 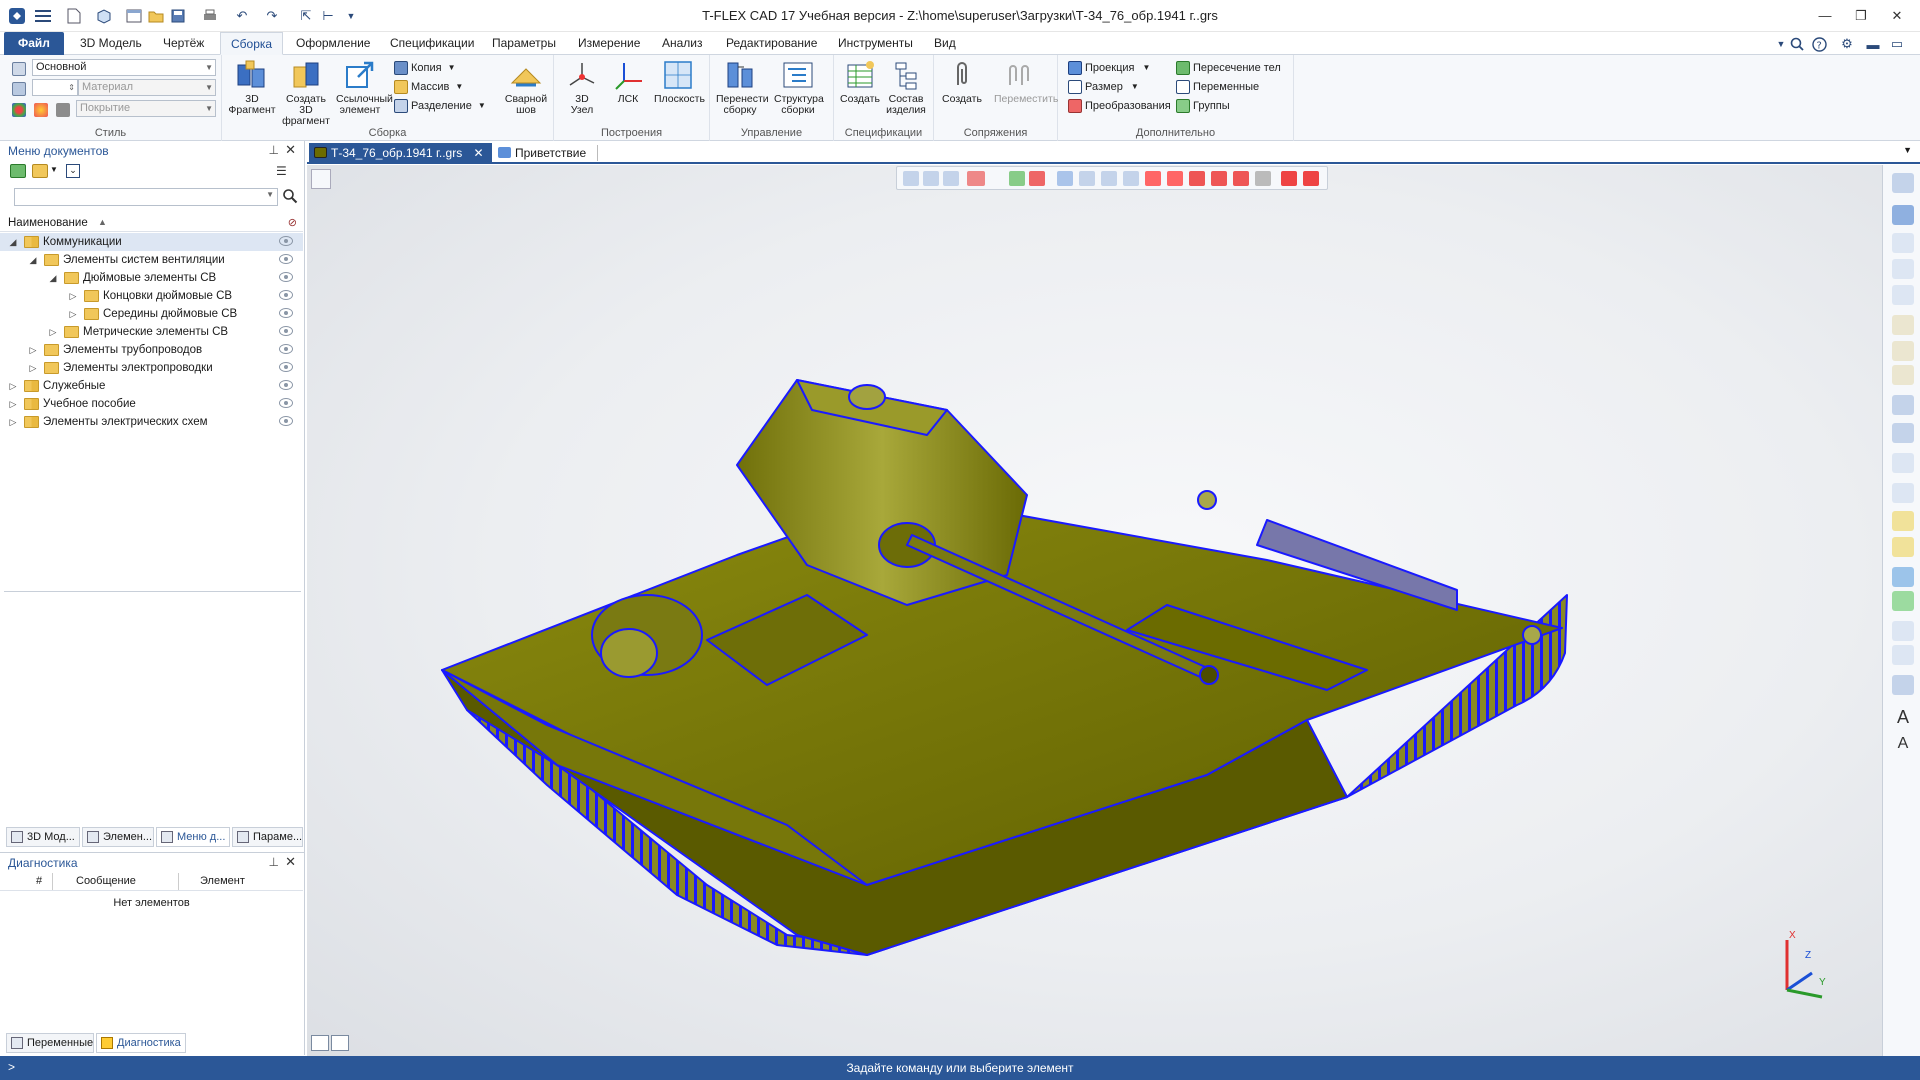 I want to click on pin-icon: ⊥, so click(x=274, y=150).